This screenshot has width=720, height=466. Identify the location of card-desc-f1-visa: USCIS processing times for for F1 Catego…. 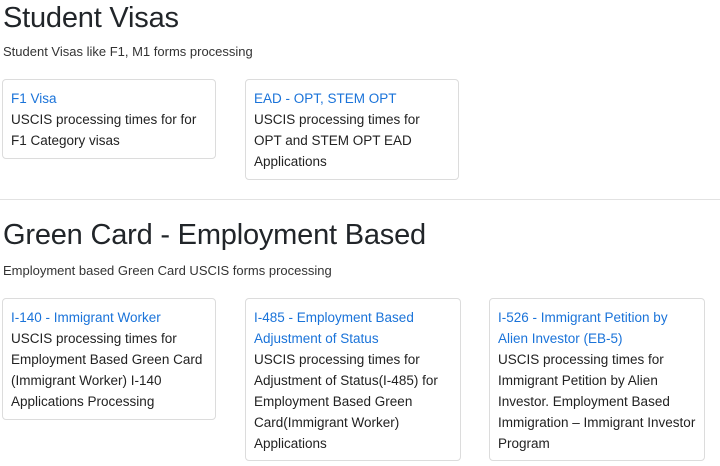
(104, 130).